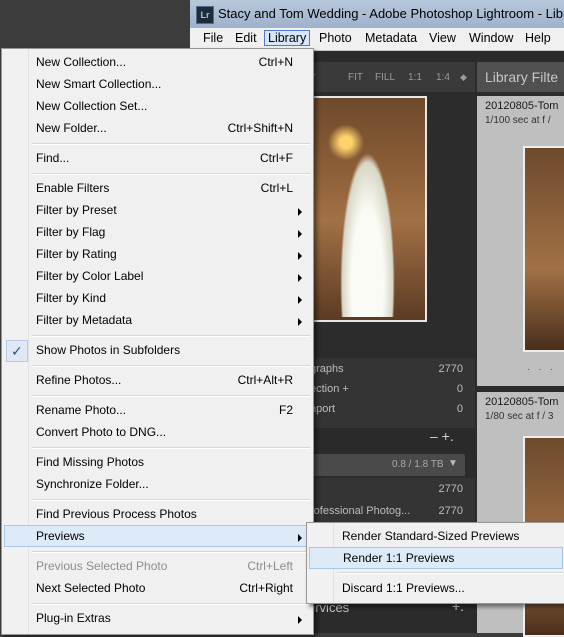 The image size is (564, 637). What do you see at coordinates (431, 536) in the screenshot?
I see `menu-item-label: Render Standard-Sized Previews` at bounding box center [431, 536].